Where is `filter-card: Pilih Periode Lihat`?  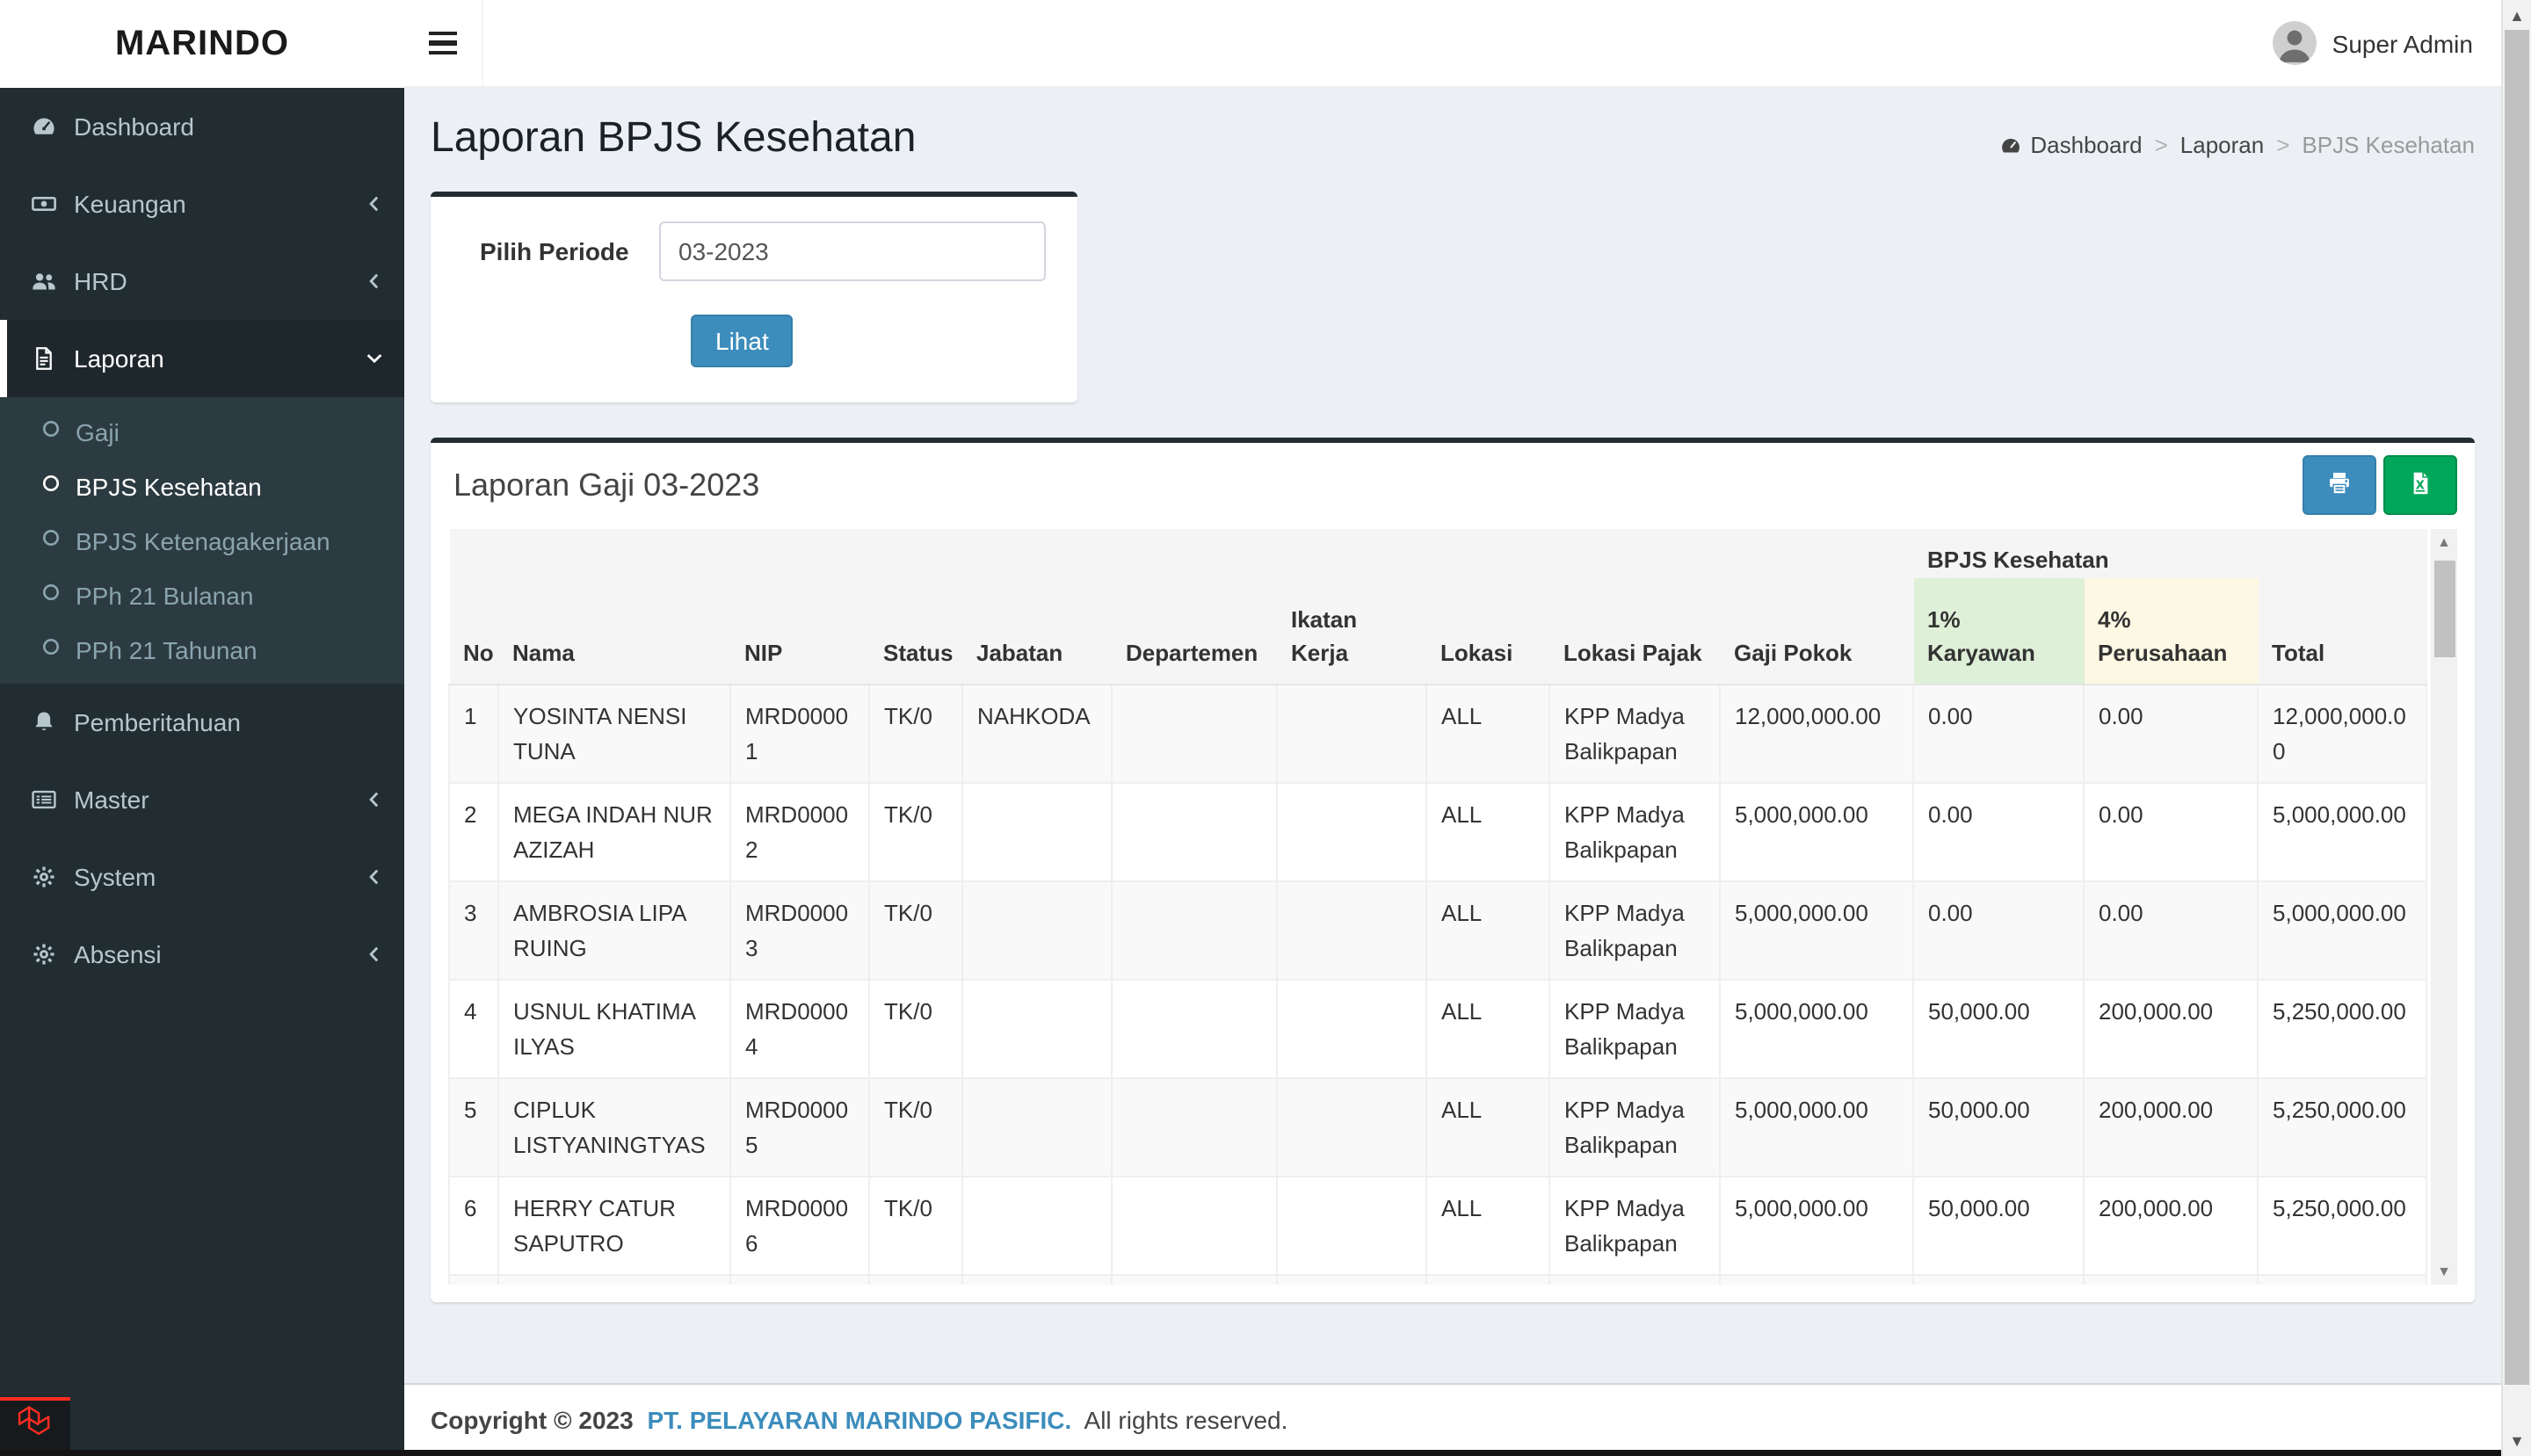 filter-card: Pilih Periode Lihat is located at coordinates (754, 297).